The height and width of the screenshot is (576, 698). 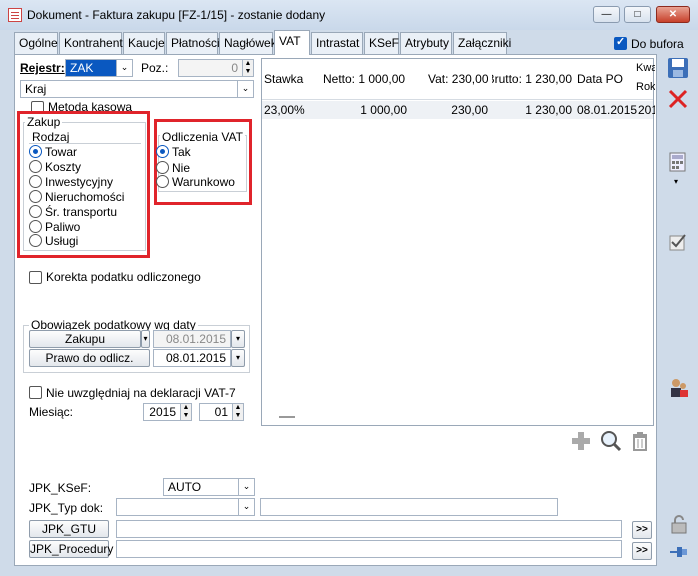 I want to click on cell-stawka: 23,00%, so click(x=284, y=110).